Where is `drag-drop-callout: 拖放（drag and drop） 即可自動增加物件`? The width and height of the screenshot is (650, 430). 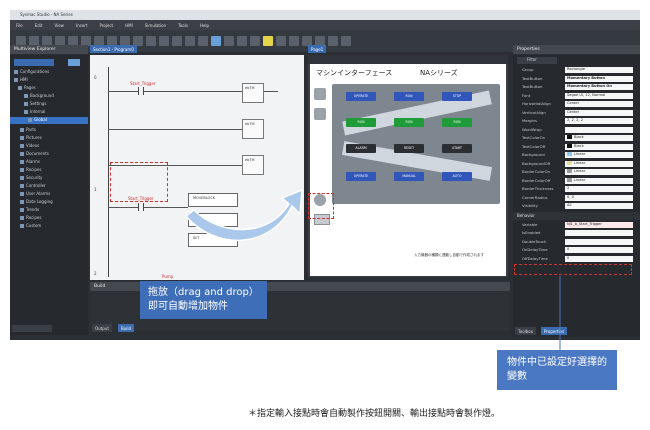 drag-drop-callout: 拖放（drag and drop） 即可自動增加物件 is located at coordinates (203, 300).